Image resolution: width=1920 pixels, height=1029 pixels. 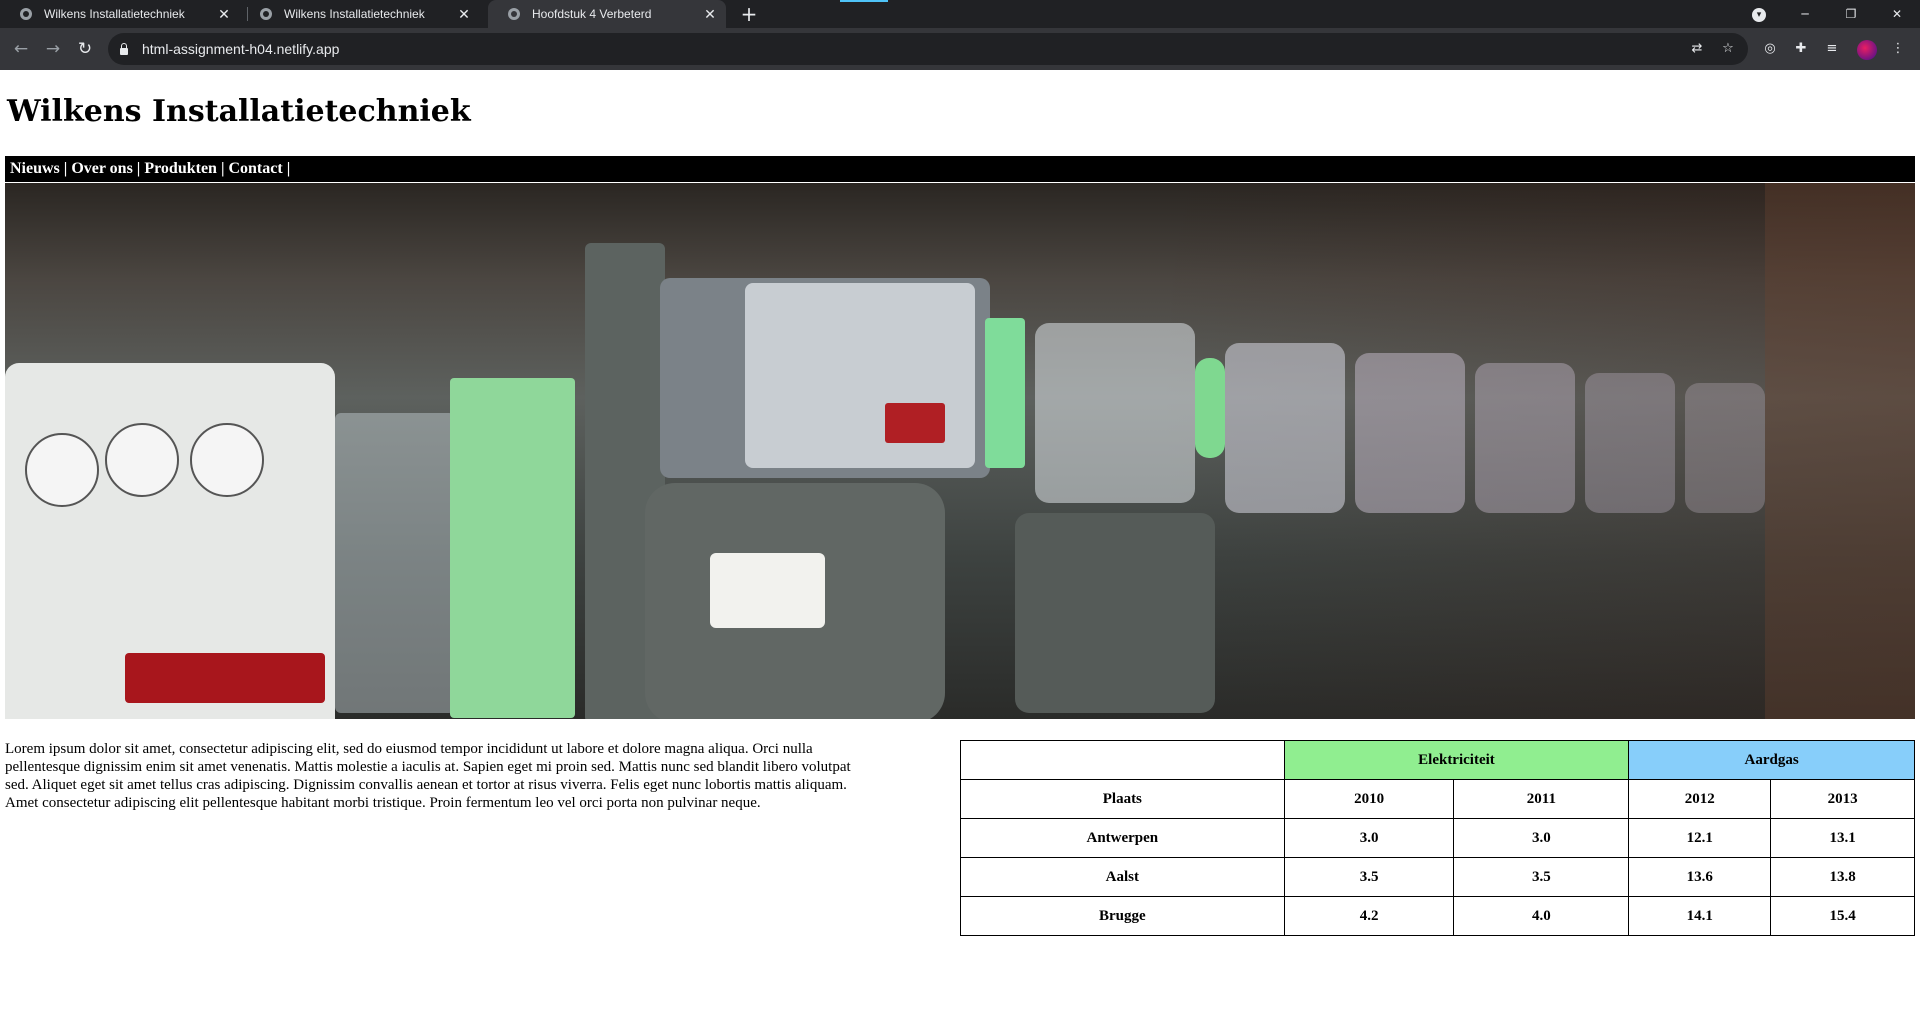 I want to click on table-cell: 14.1, so click(x=1700, y=916).